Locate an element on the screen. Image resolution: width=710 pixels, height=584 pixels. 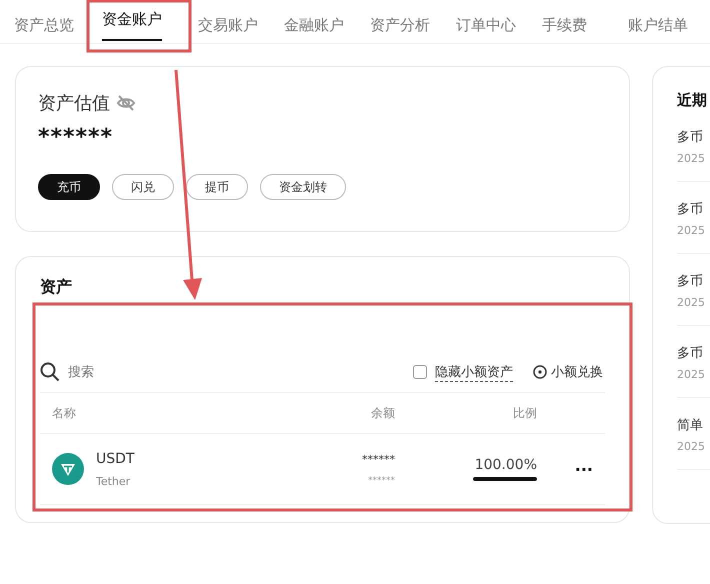
dot-circle-icon is located at coordinates (540, 372).